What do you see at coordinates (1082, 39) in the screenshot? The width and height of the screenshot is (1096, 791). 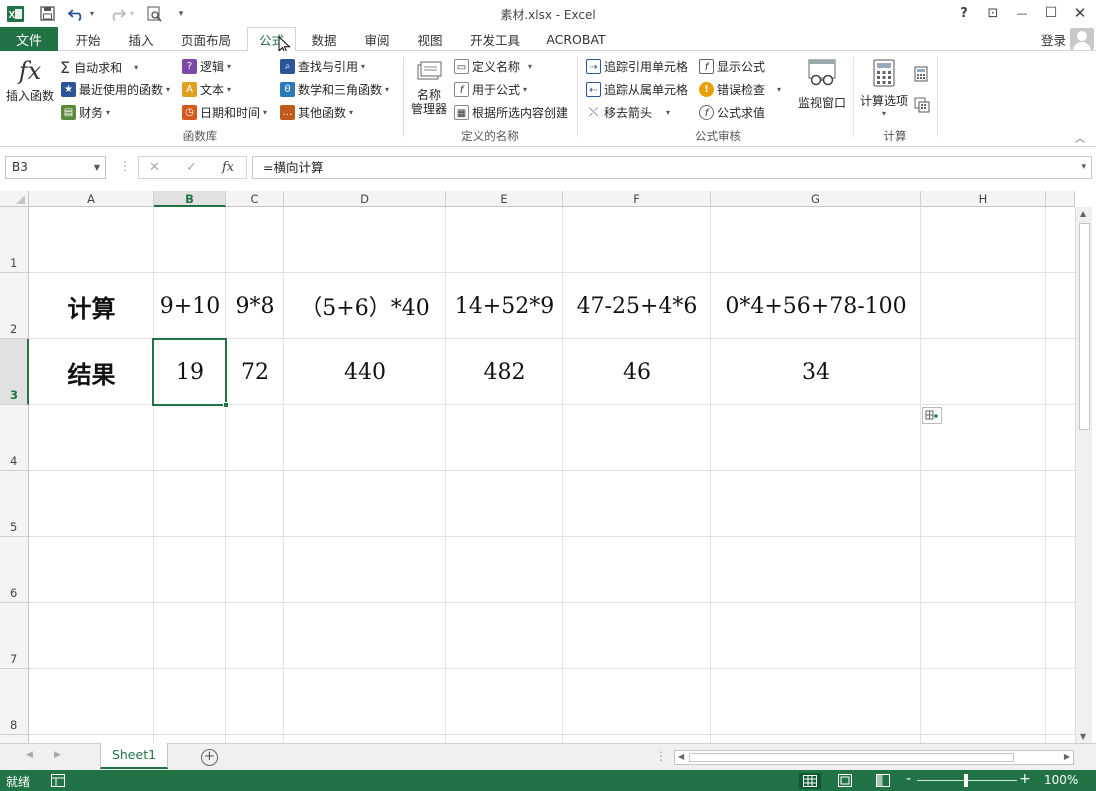 I see `avatar` at bounding box center [1082, 39].